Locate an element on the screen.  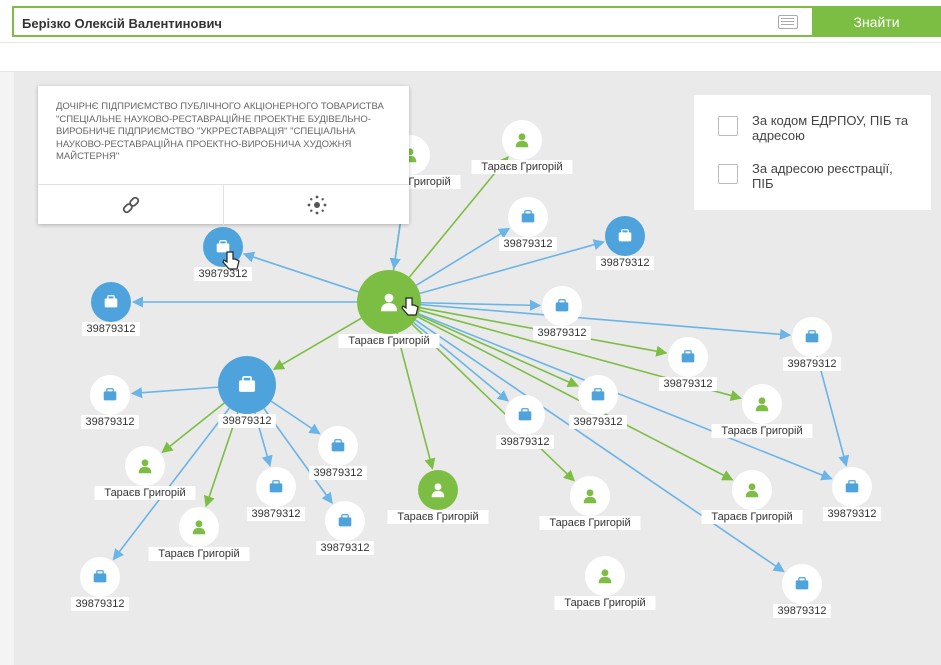
open-link-button is located at coordinates (130, 205).